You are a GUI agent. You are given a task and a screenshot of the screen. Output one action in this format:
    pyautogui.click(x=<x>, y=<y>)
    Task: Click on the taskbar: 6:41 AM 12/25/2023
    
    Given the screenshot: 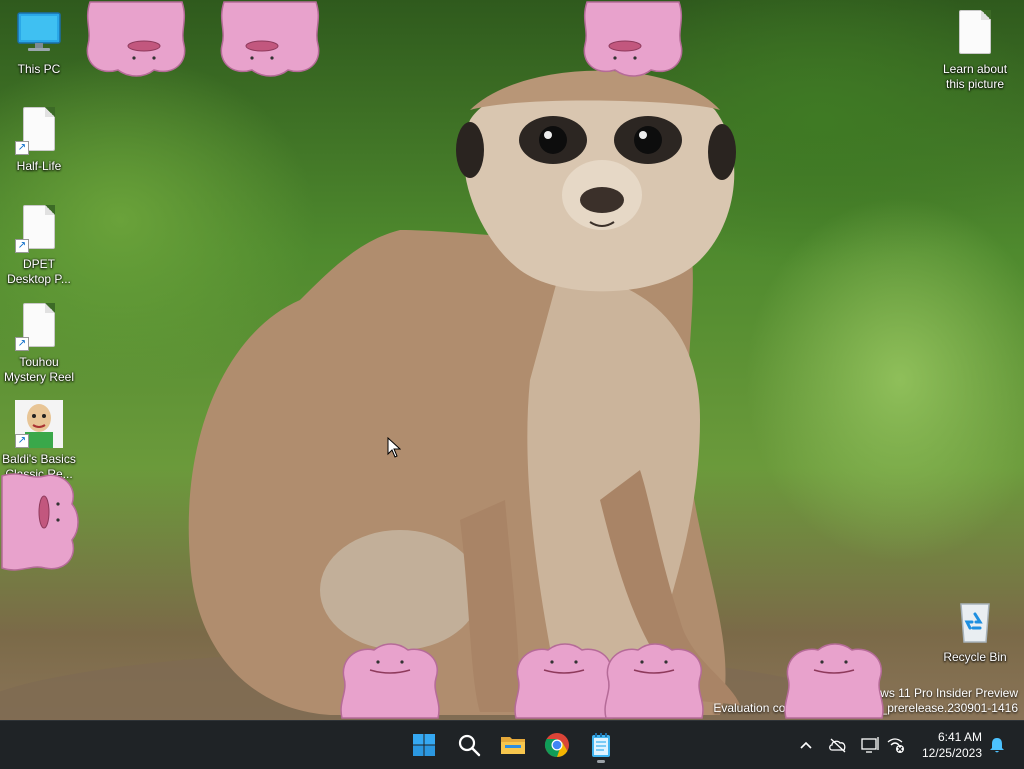 What is the action you would take?
    pyautogui.click(x=512, y=744)
    